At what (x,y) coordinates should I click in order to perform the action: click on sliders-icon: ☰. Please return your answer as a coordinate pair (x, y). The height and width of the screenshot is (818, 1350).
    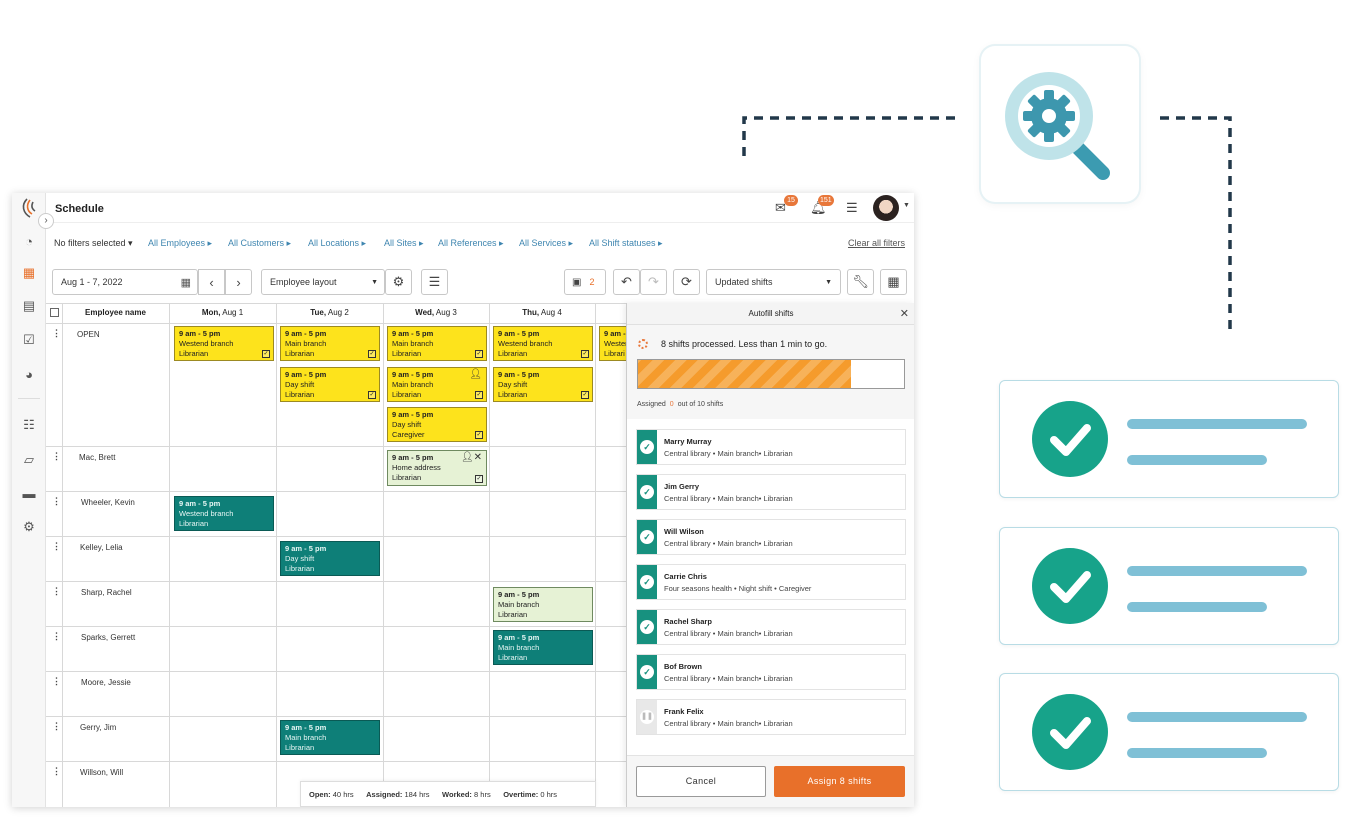
    Looking at the image, I should click on (434, 281).